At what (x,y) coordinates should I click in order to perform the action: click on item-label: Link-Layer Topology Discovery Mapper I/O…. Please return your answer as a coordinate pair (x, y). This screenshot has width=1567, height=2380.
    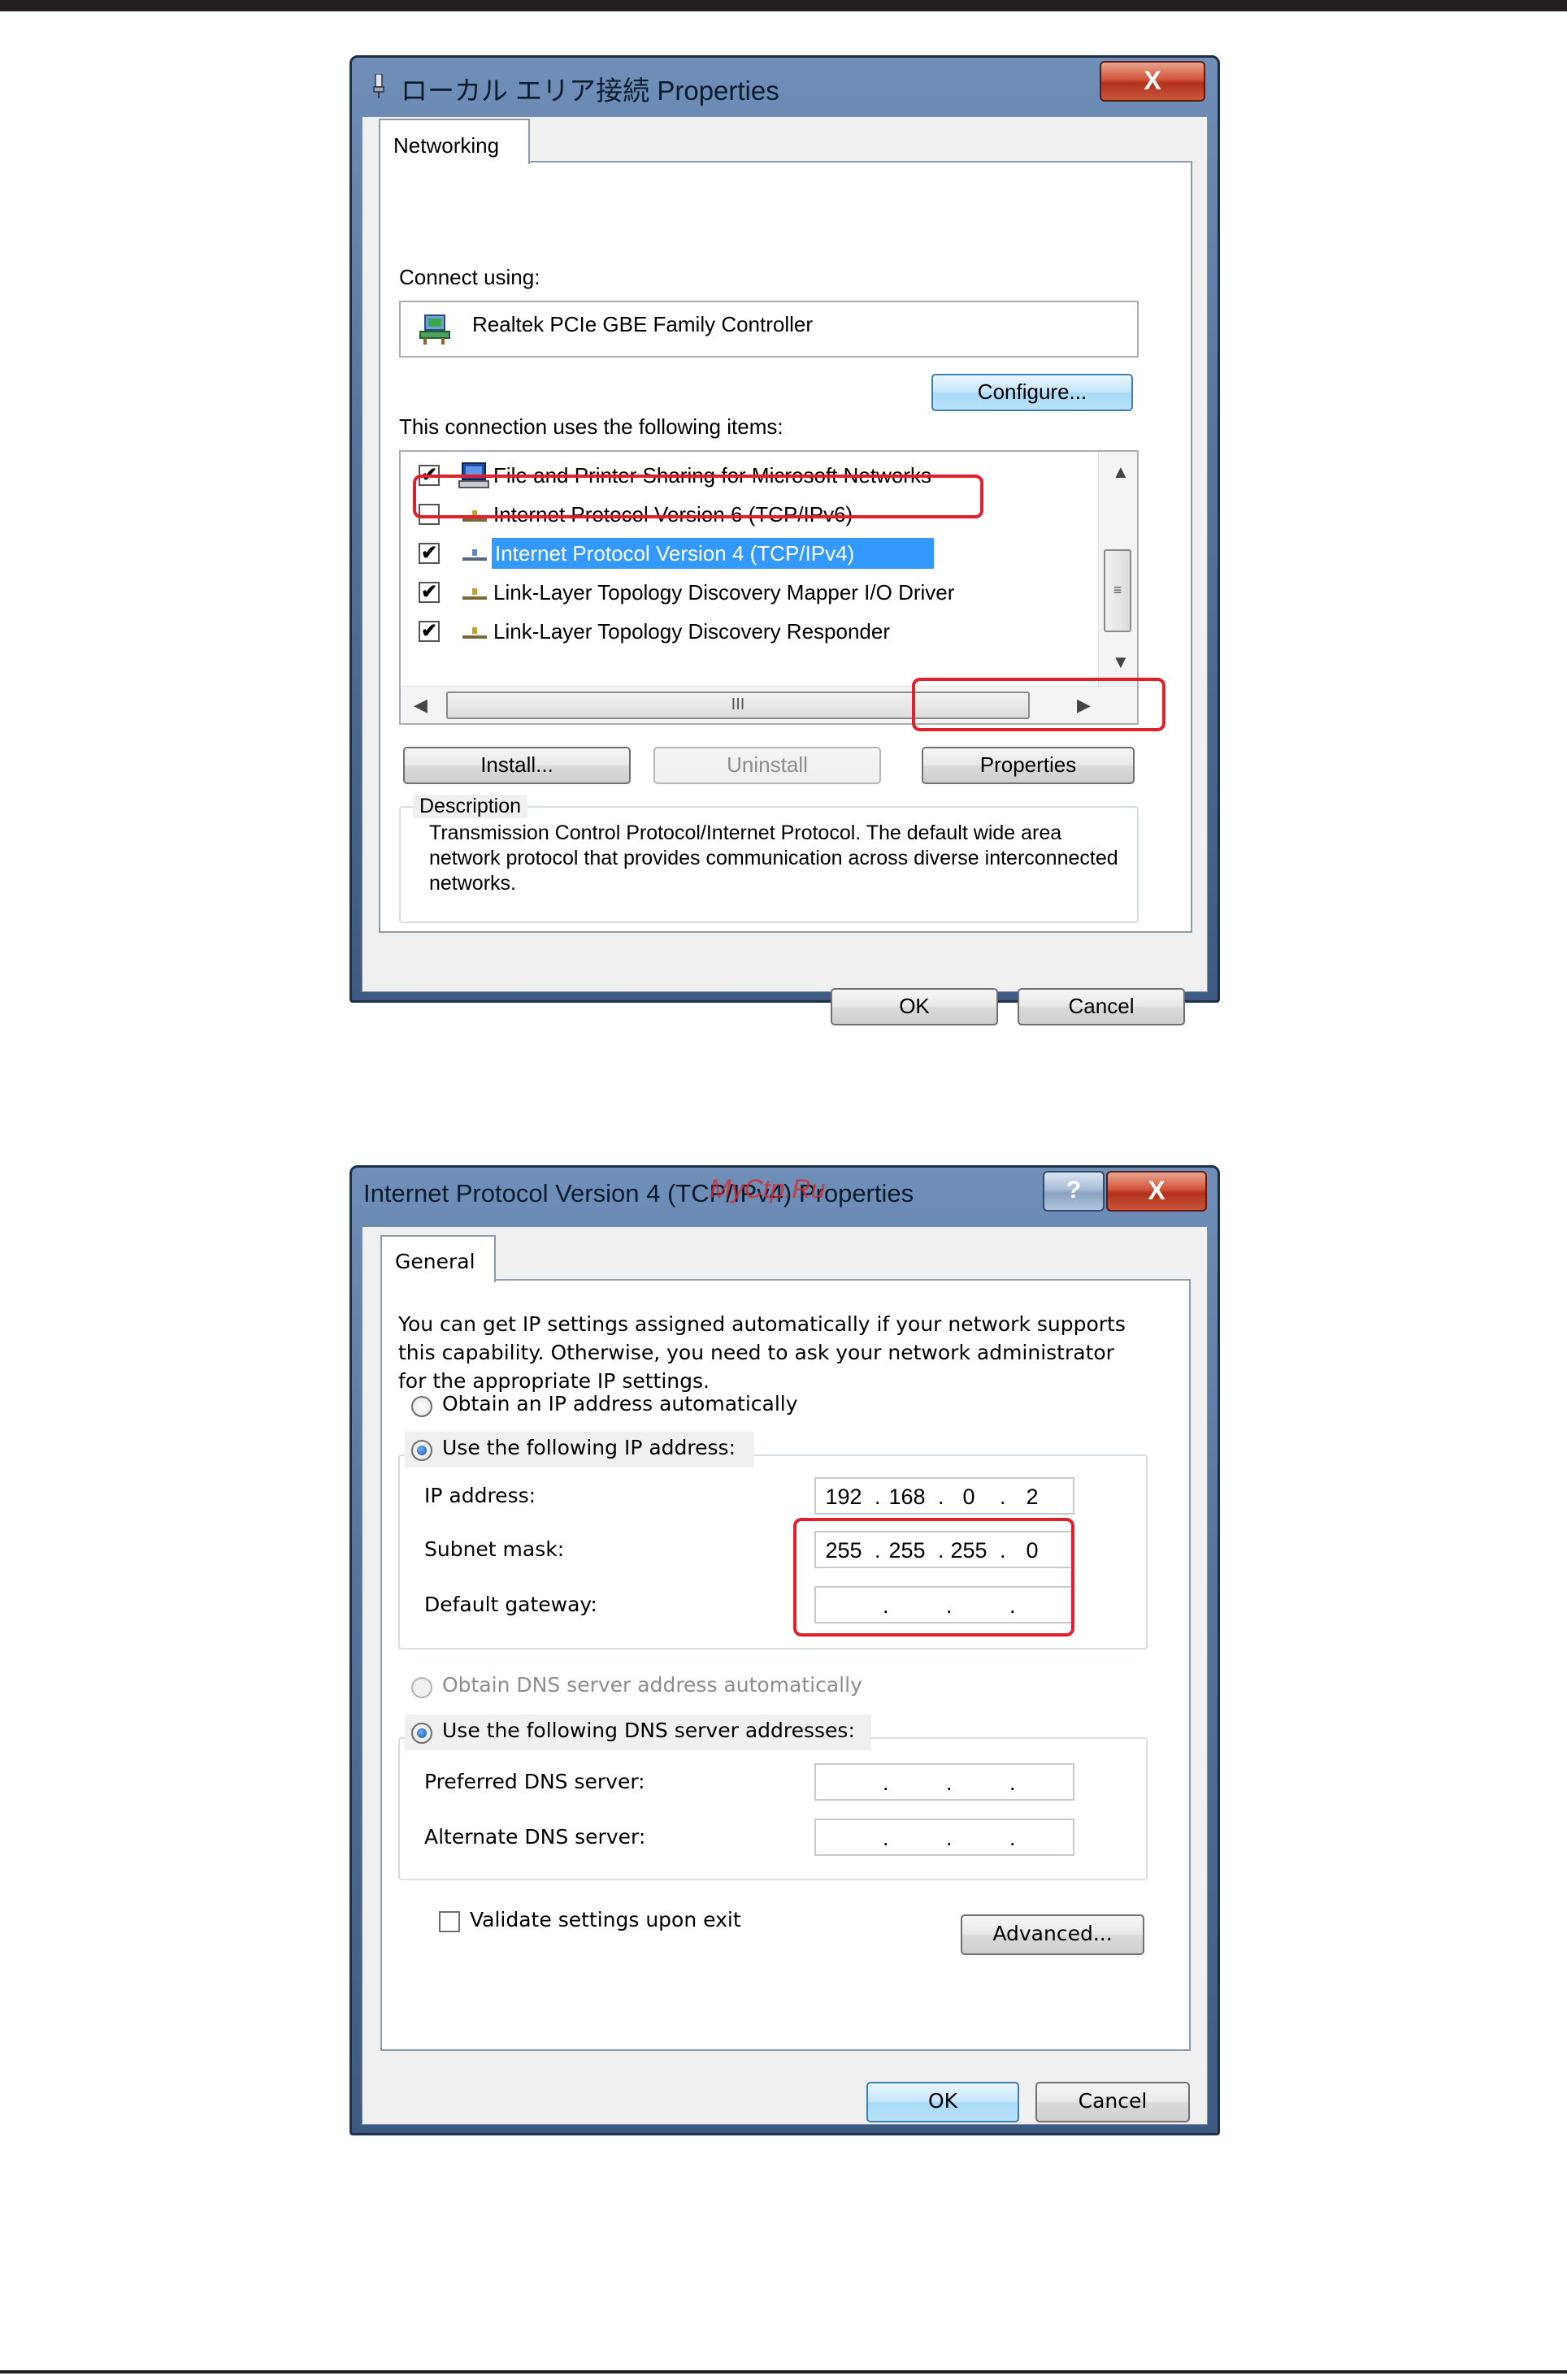
    Looking at the image, I should click on (724, 593).